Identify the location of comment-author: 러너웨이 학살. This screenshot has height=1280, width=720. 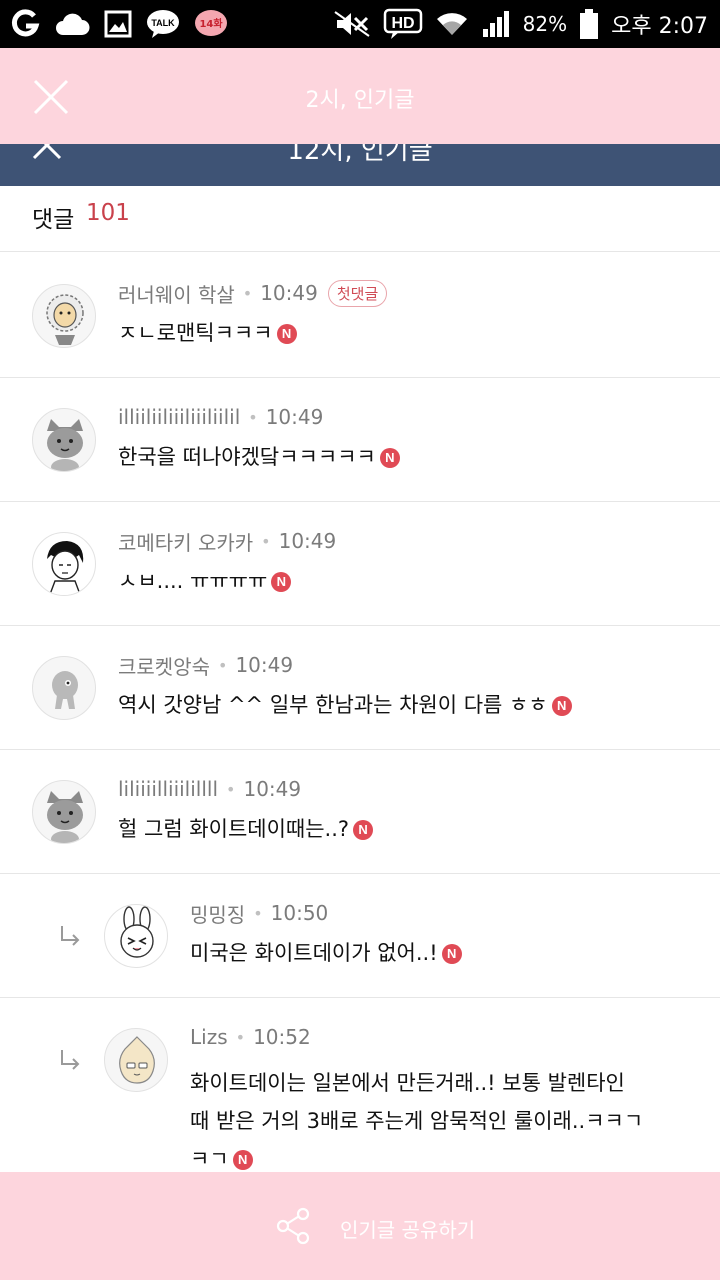
(176, 293).